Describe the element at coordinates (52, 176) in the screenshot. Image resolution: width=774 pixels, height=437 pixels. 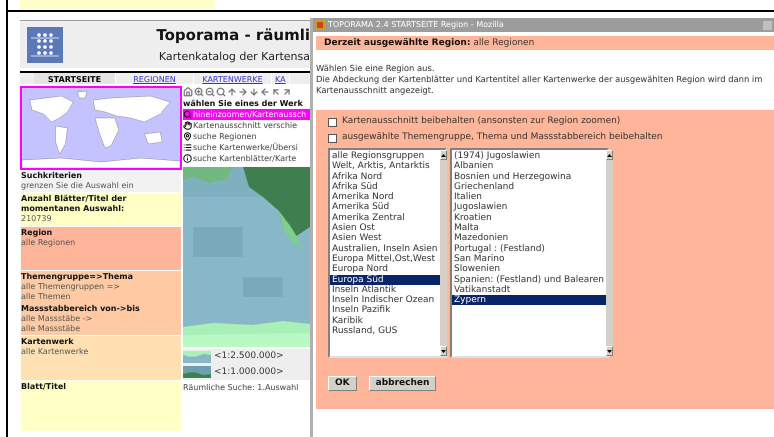
I see `criteria-title: Suchkriterien` at that location.